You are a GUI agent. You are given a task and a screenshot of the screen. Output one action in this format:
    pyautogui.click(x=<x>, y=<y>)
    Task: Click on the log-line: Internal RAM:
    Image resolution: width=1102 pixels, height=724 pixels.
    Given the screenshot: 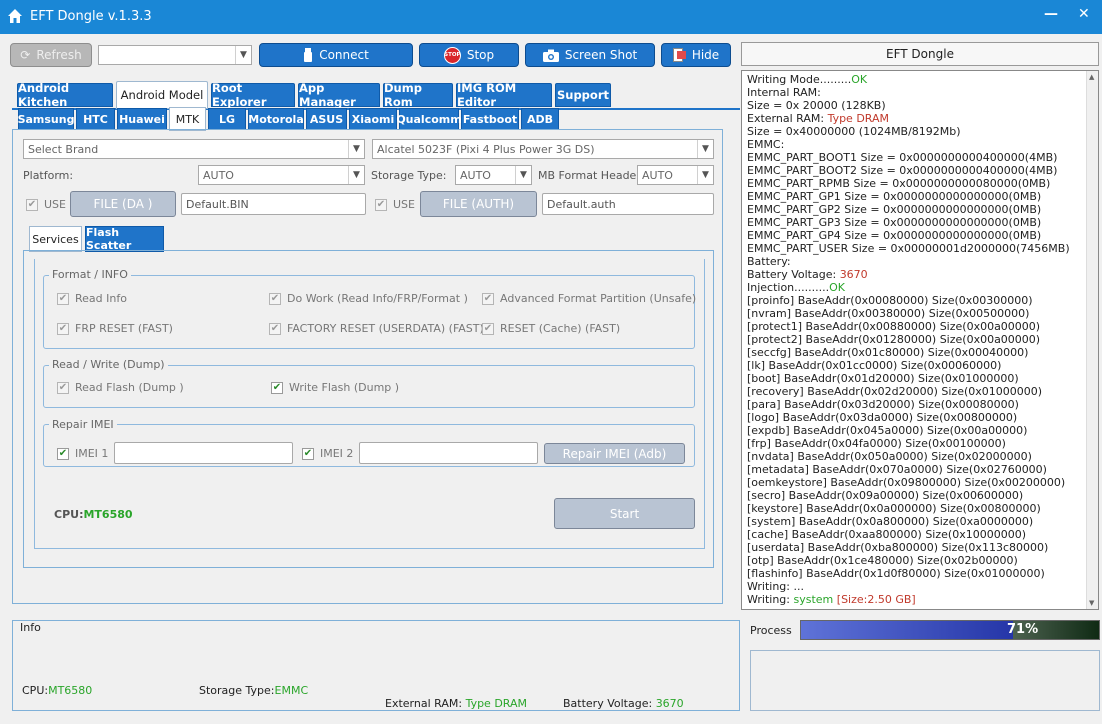 What is the action you would take?
    pyautogui.click(x=784, y=92)
    